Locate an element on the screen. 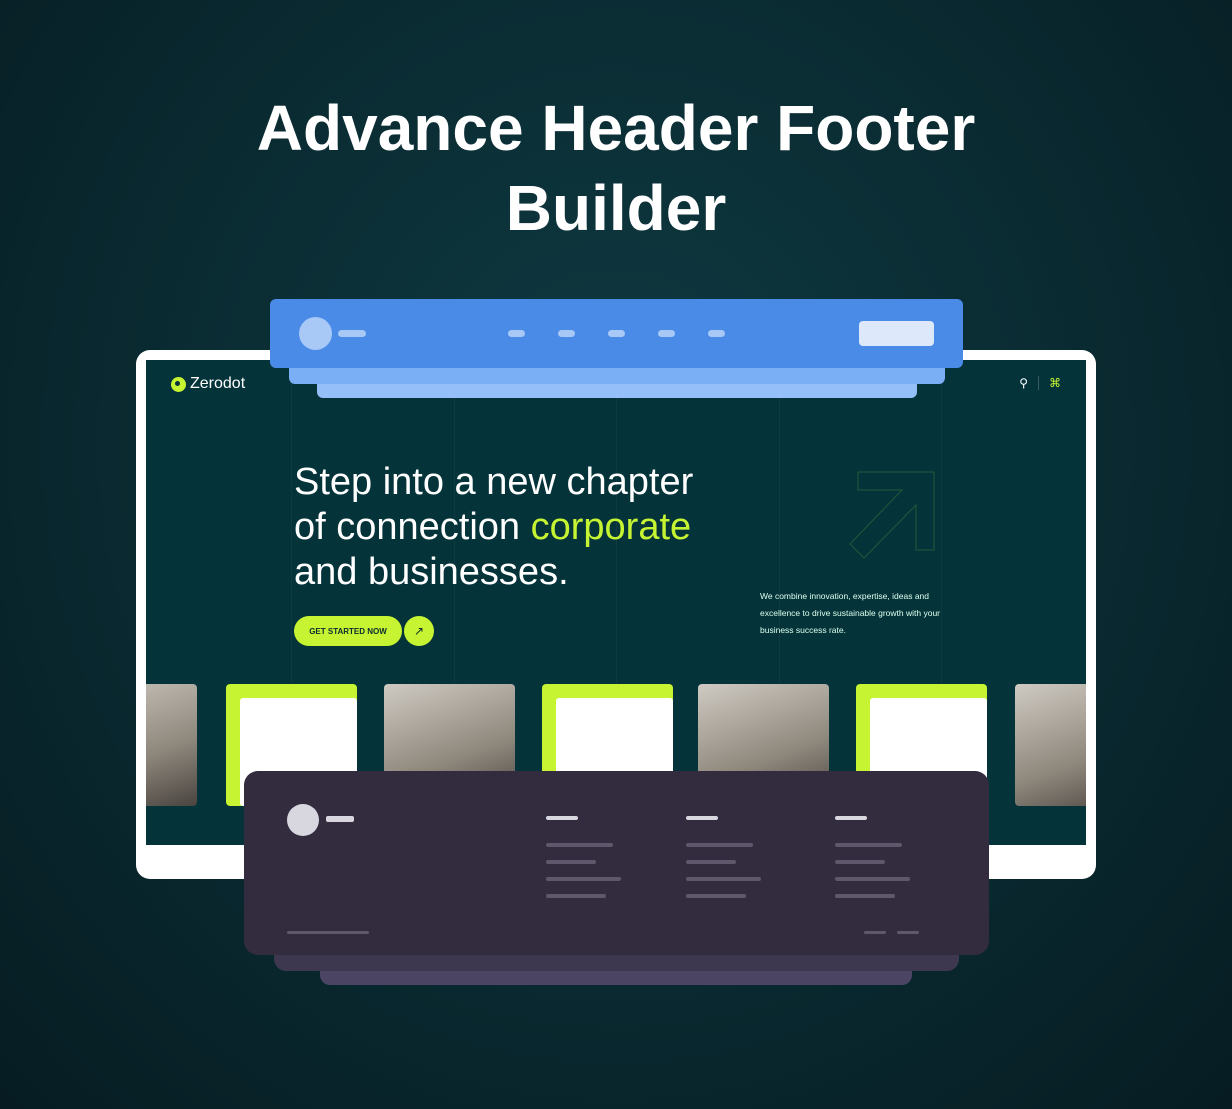  arrow-up-right-icon: ↗ is located at coordinates (419, 631).